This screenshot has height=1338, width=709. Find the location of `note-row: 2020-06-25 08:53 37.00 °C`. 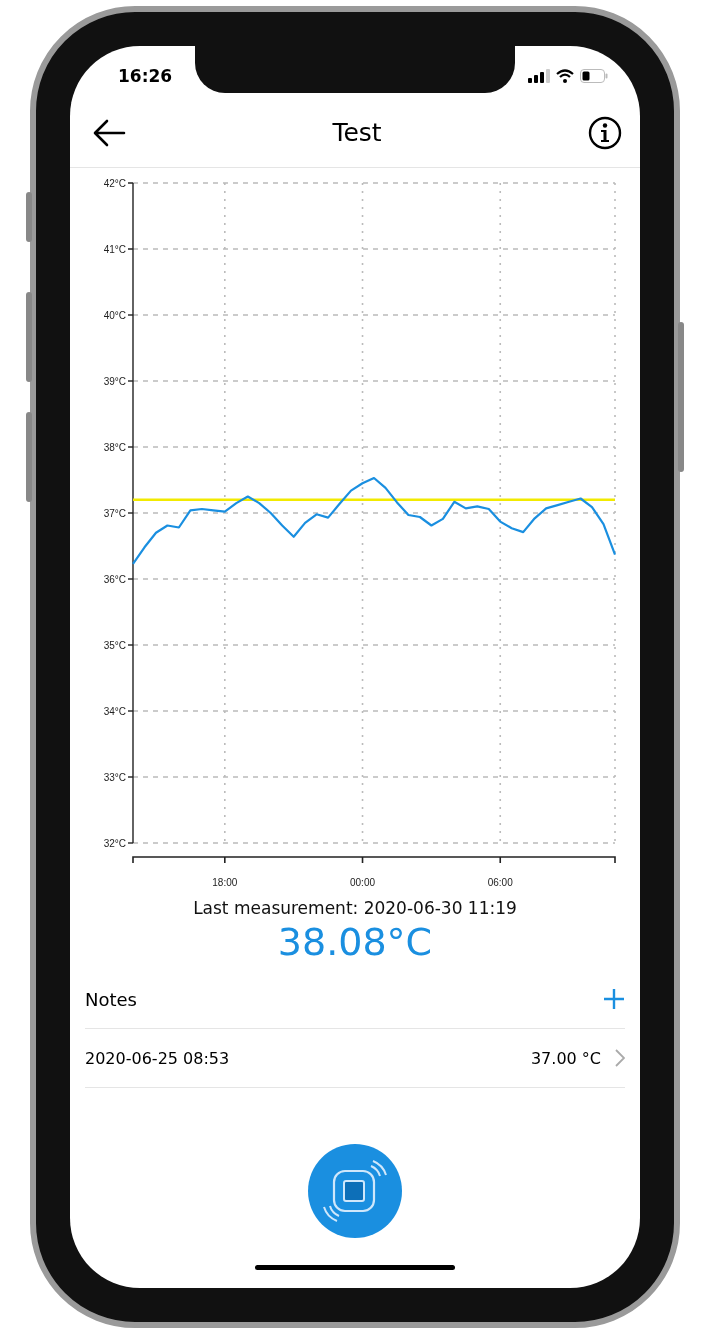

note-row: 2020-06-25 08:53 37.00 °C is located at coordinates (355, 1058).